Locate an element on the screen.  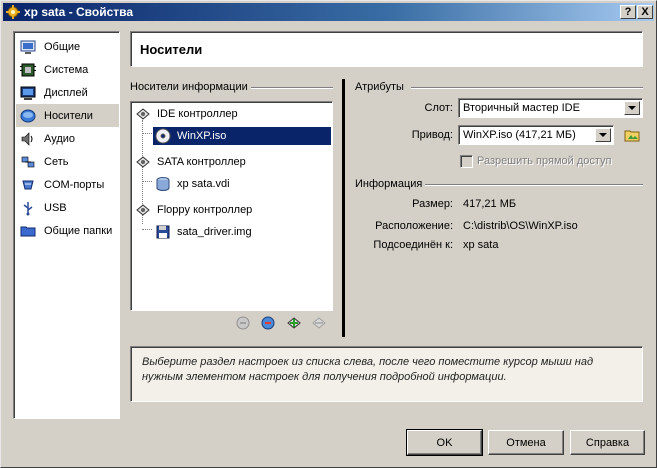
general-icon is located at coordinates (28, 47).